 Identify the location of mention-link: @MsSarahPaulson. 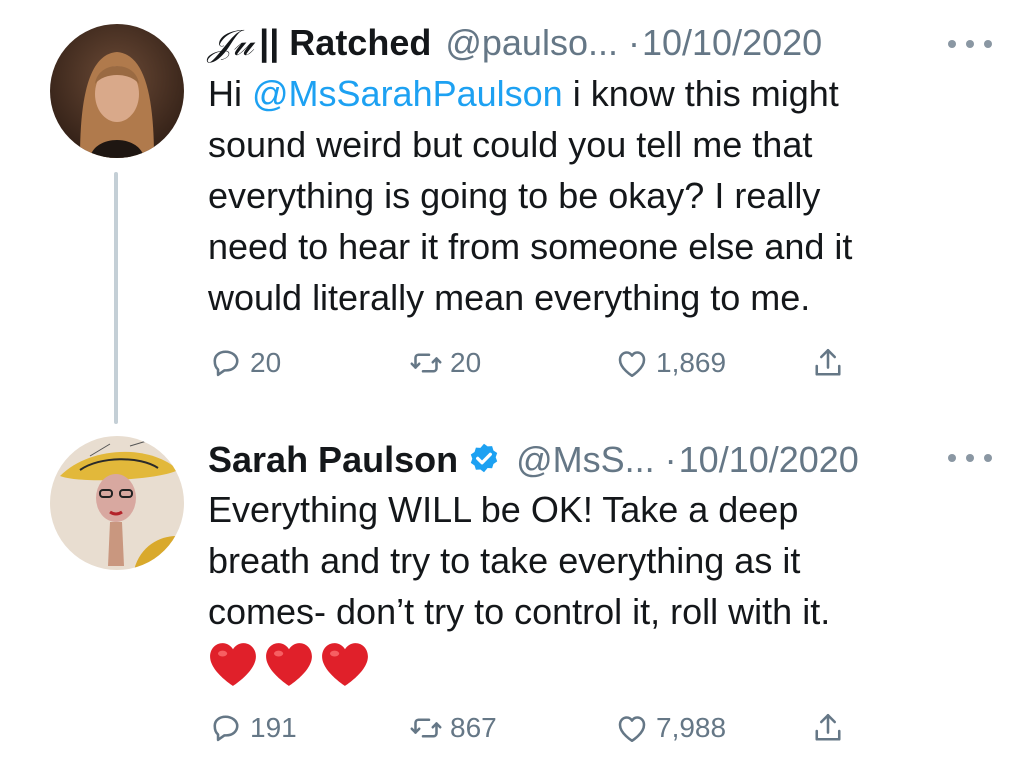
(407, 93).